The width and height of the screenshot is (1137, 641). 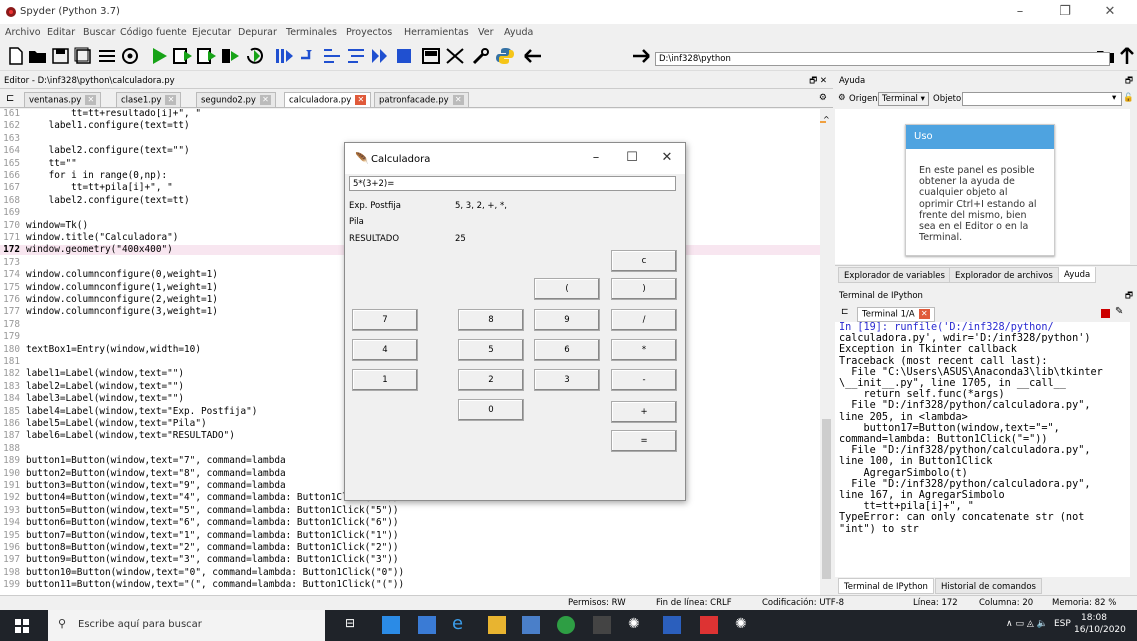 I want to click on tray-time: 18:08, so click(x=1094, y=618).